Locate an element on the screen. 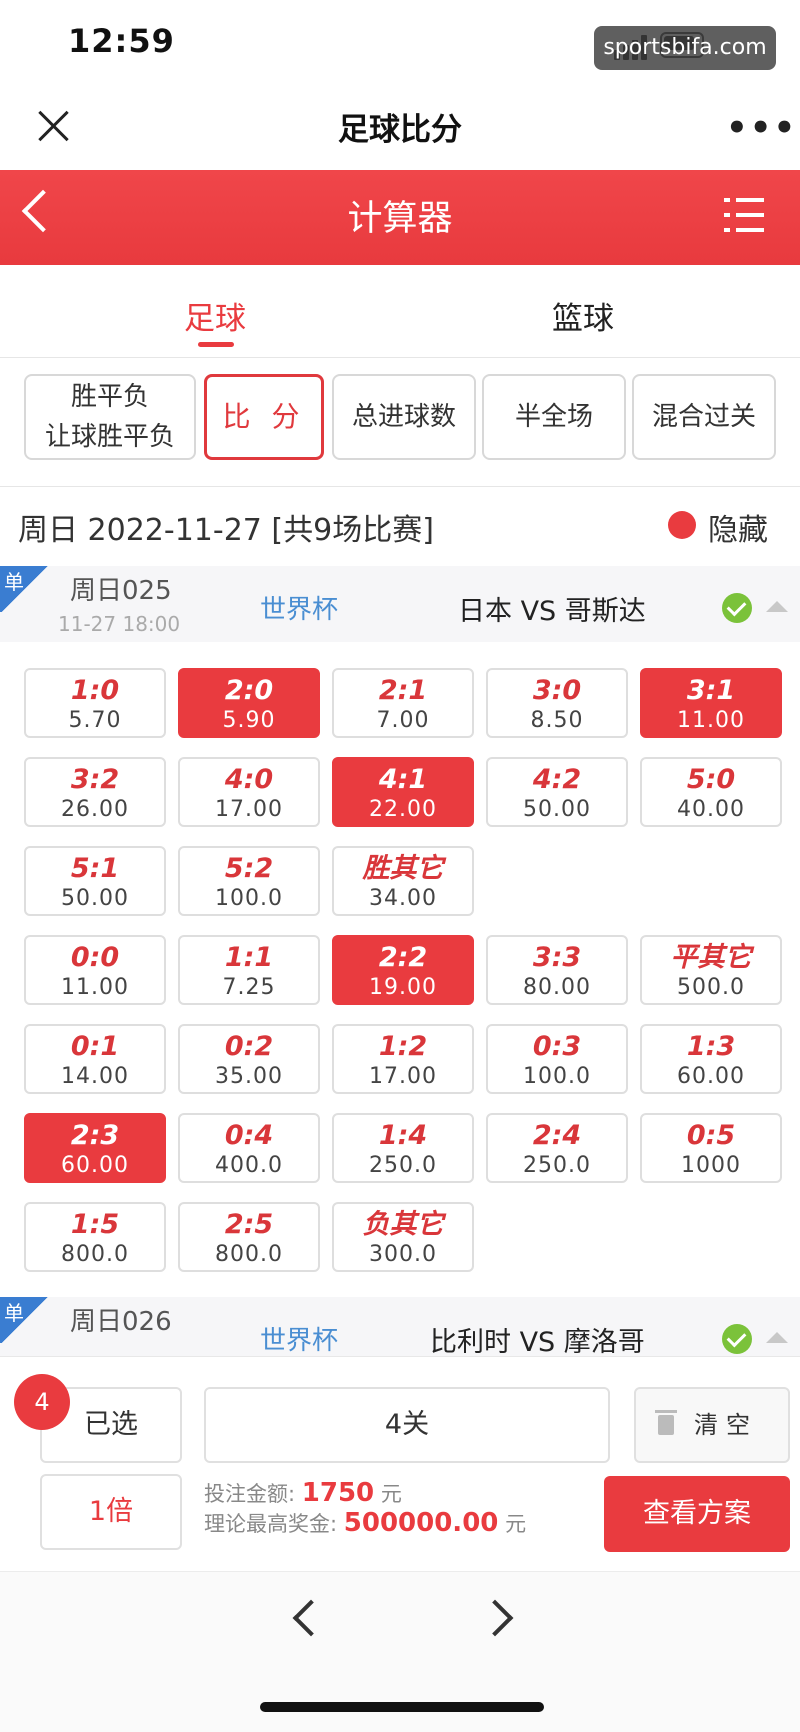 This screenshot has height=1732, width=800. score-odds-option: 2:4 250.0 is located at coordinates (557, 1148).